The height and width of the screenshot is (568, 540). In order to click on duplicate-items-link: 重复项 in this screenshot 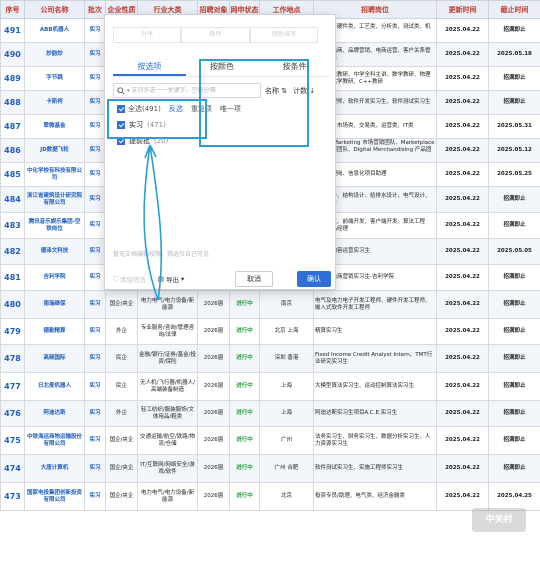, I will do `click(201, 109)`.